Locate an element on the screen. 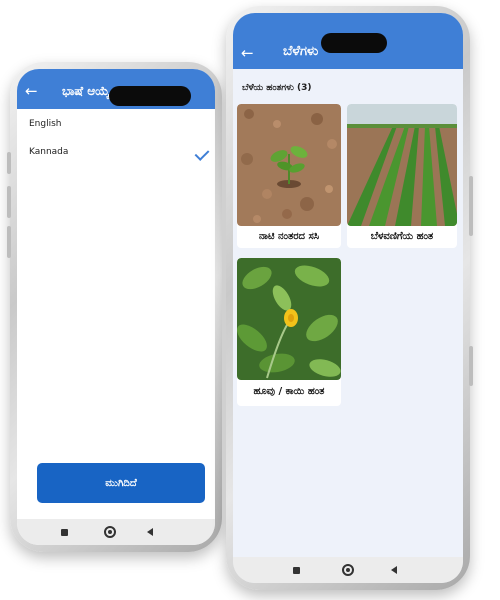 This screenshot has width=500, height=600. crop-field-image is located at coordinates (402, 165).